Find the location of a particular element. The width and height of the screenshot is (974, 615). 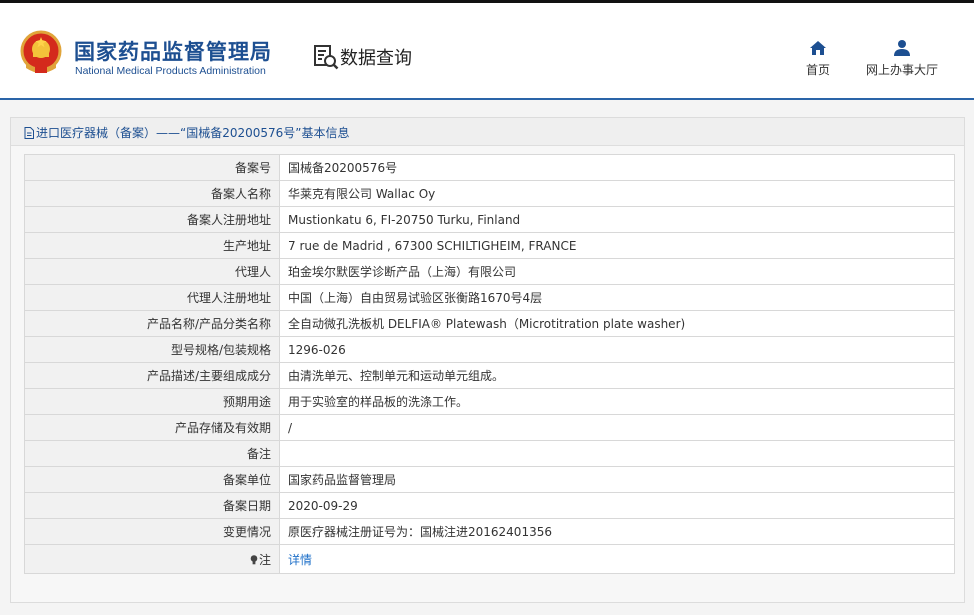

query-title: 数据查询 is located at coordinates (376, 58).